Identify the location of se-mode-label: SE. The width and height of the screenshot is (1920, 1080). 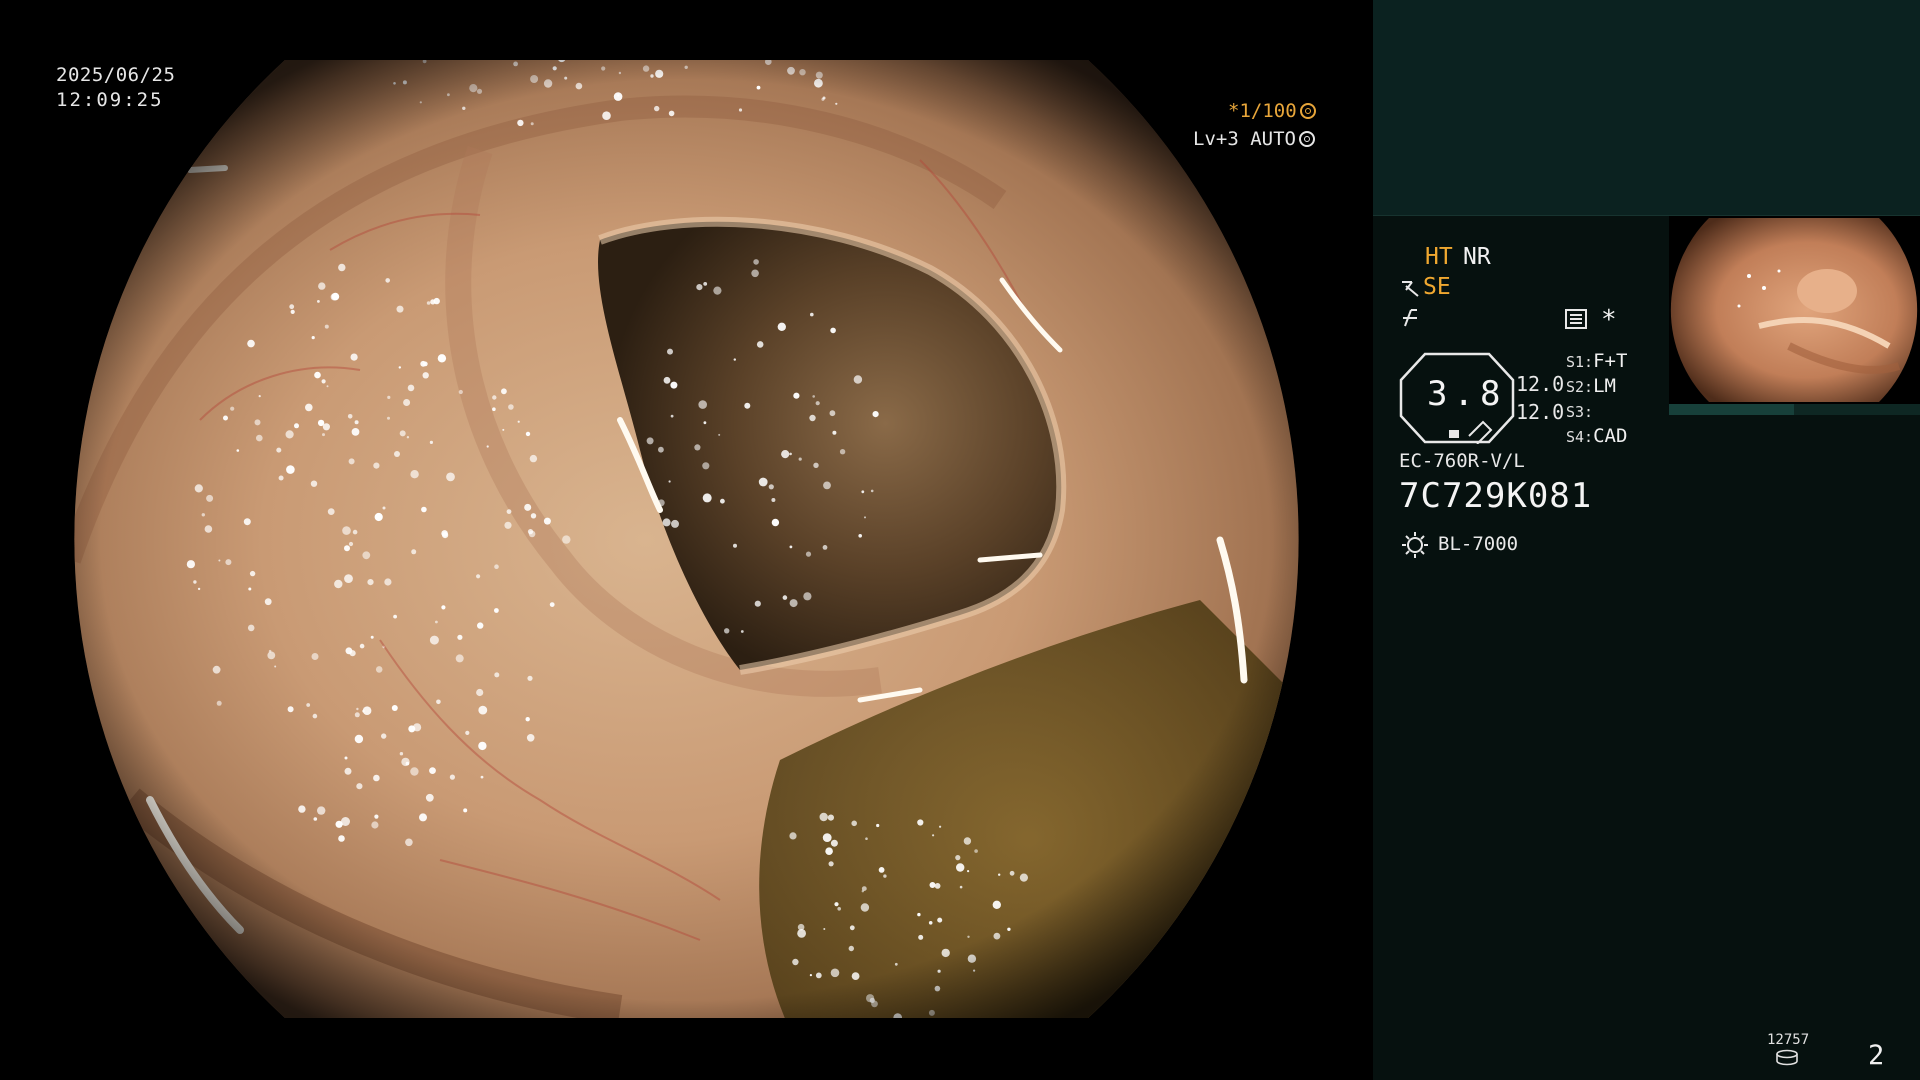
(1437, 287).